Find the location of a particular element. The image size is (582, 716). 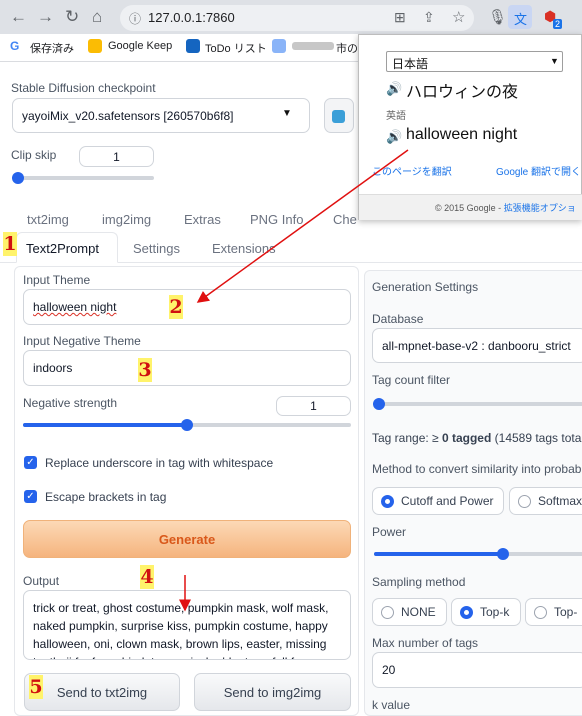

annotation-4: 4 is located at coordinates (147, 577).